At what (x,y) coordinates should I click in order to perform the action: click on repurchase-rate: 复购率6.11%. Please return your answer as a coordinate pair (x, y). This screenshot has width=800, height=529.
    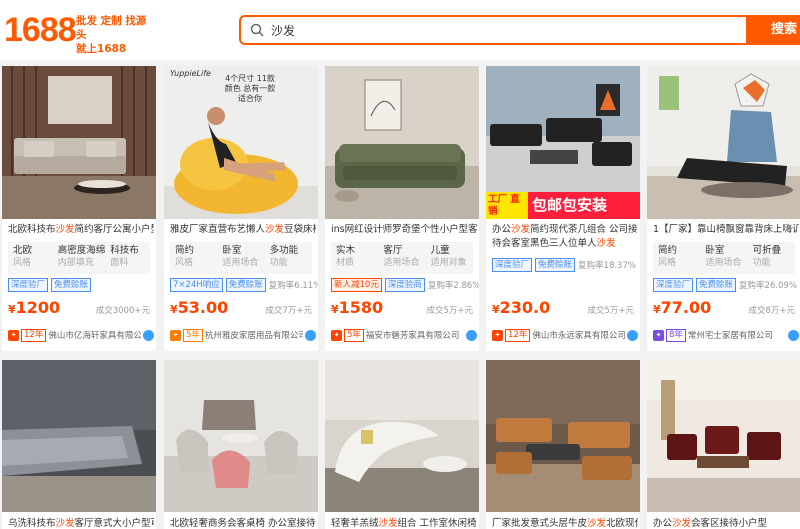
    Looking at the image, I should click on (293, 286).